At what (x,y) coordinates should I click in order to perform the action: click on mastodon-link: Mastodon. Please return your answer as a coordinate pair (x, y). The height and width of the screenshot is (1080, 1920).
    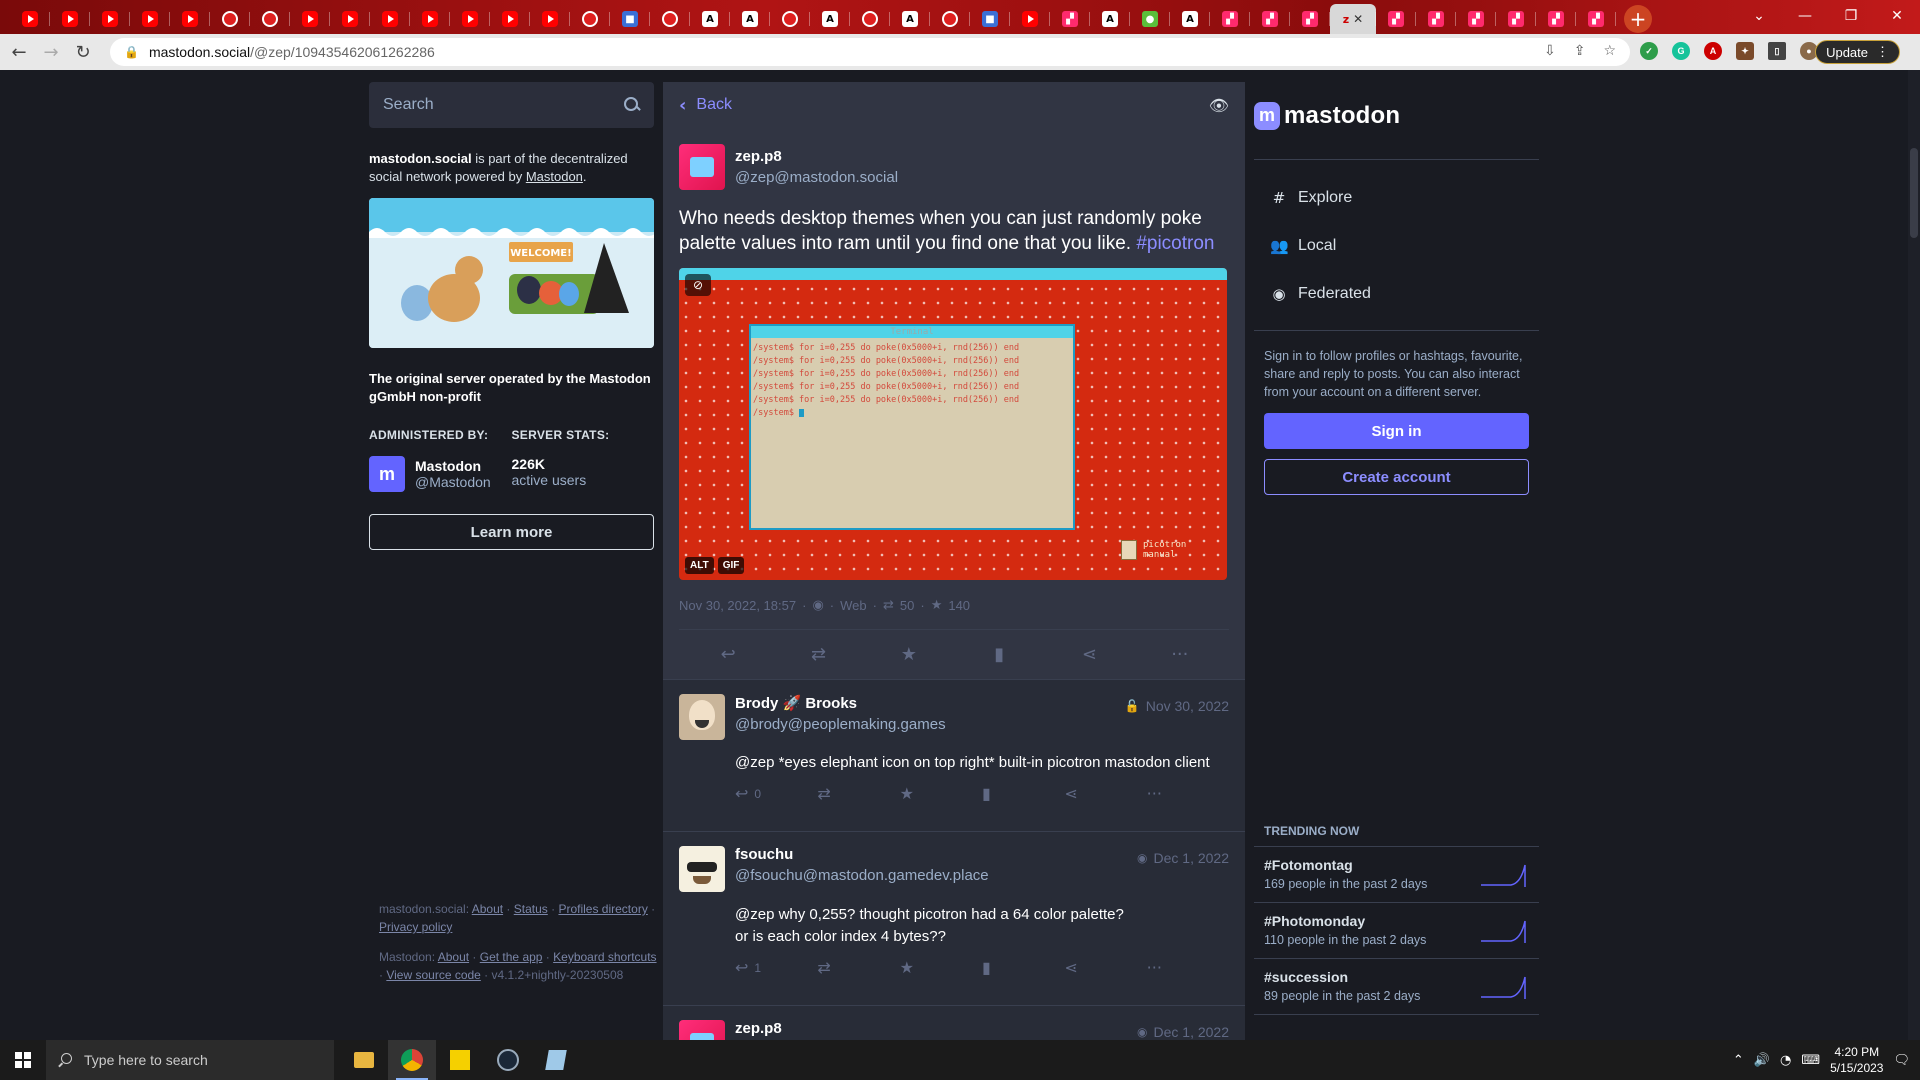
    Looking at the image, I should click on (554, 176).